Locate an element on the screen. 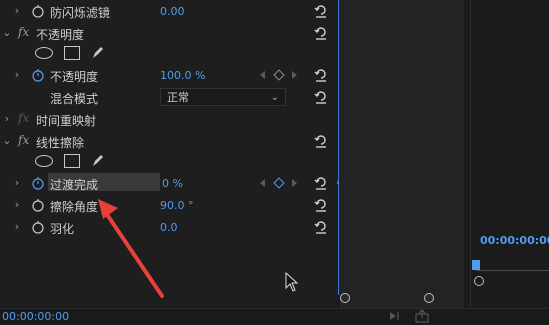 The image size is (549, 325). opacity-param-value: 100.0 % is located at coordinates (182, 75).